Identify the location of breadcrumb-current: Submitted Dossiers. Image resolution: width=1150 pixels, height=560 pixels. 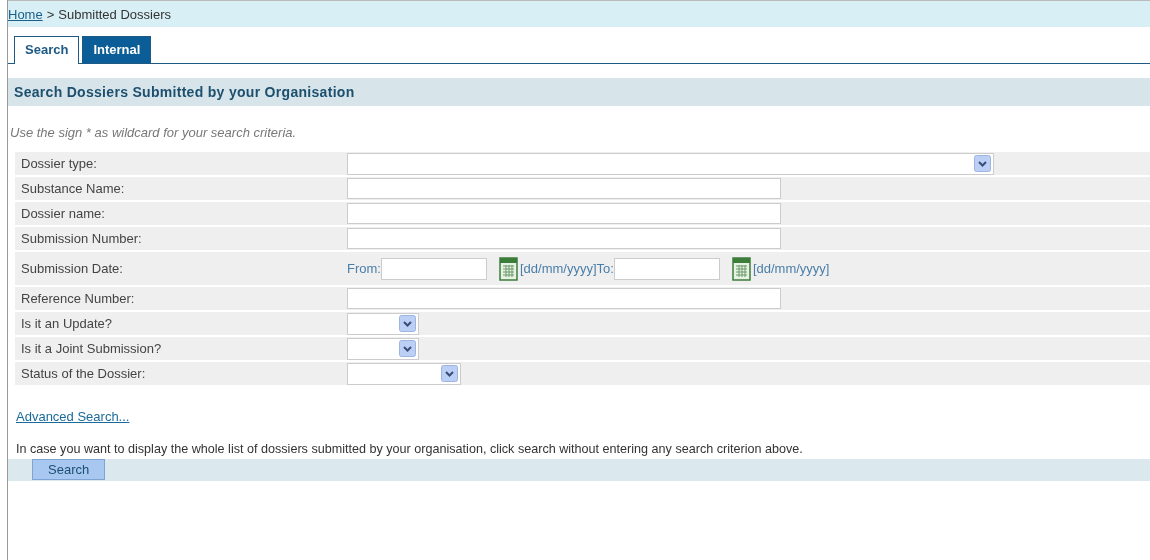
(114, 15).